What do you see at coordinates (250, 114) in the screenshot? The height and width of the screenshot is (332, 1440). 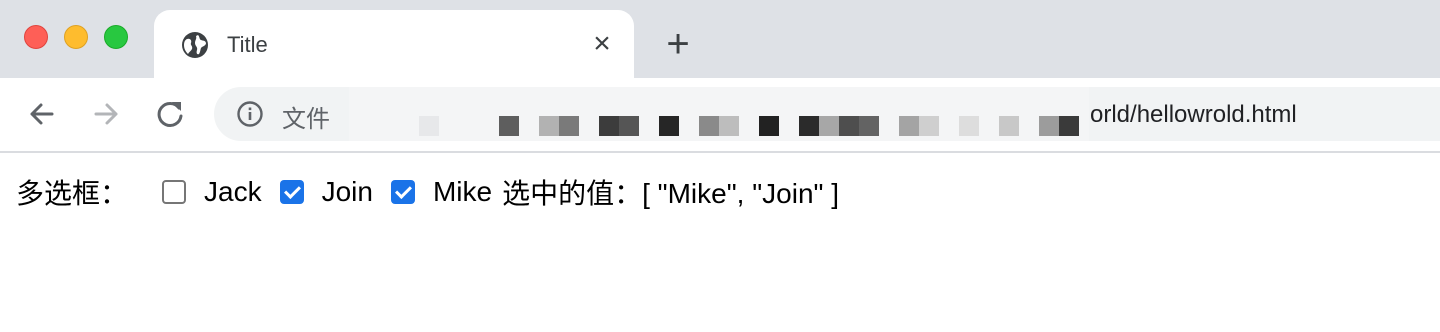 I see `info-icon` at bounding box center [250, 114].